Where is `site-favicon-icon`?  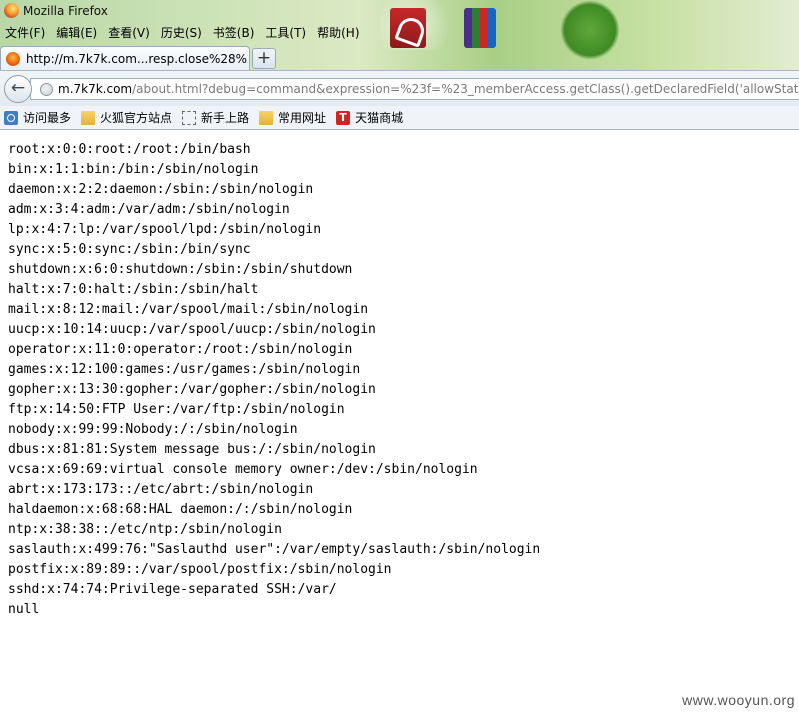
site-favicon-icon is located at coordinates (13, 58).